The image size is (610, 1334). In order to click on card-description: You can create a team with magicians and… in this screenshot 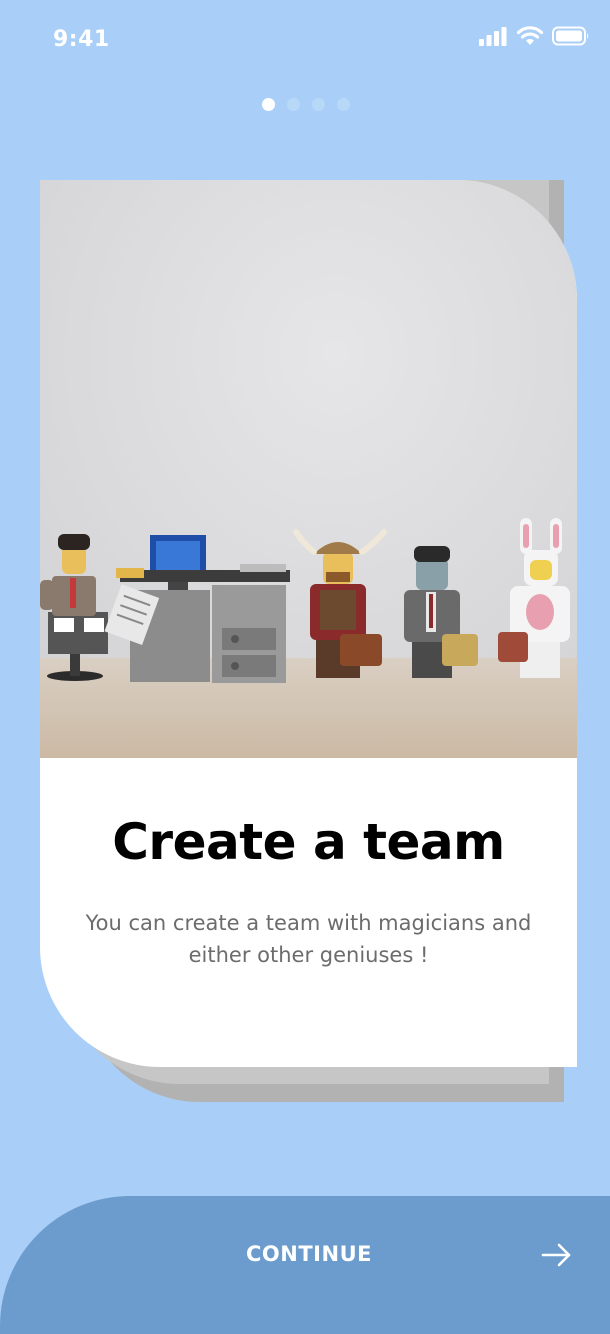, I will do `click(308, 939)`.